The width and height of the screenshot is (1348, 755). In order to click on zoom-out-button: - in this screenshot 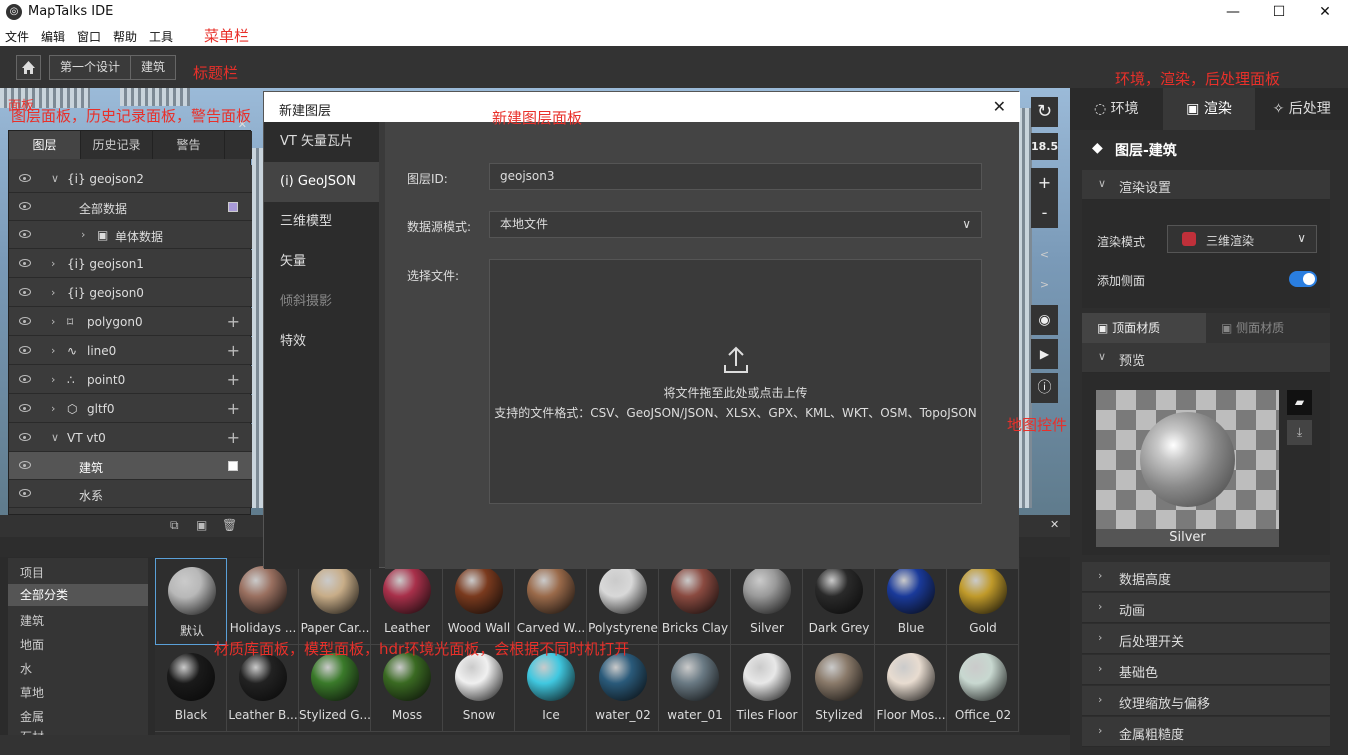, I will do `click(1044, 213)`.